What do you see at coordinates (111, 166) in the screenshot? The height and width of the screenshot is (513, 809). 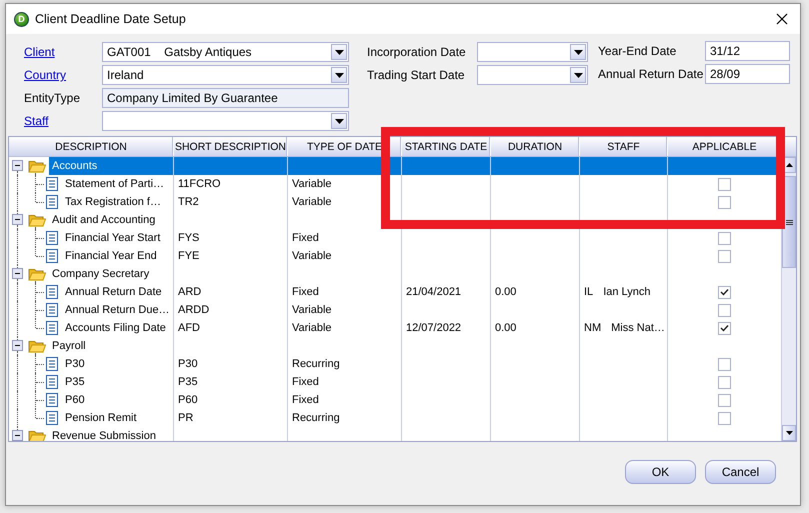 I see `group-row: Accounts` at bounding box center [111, 166].